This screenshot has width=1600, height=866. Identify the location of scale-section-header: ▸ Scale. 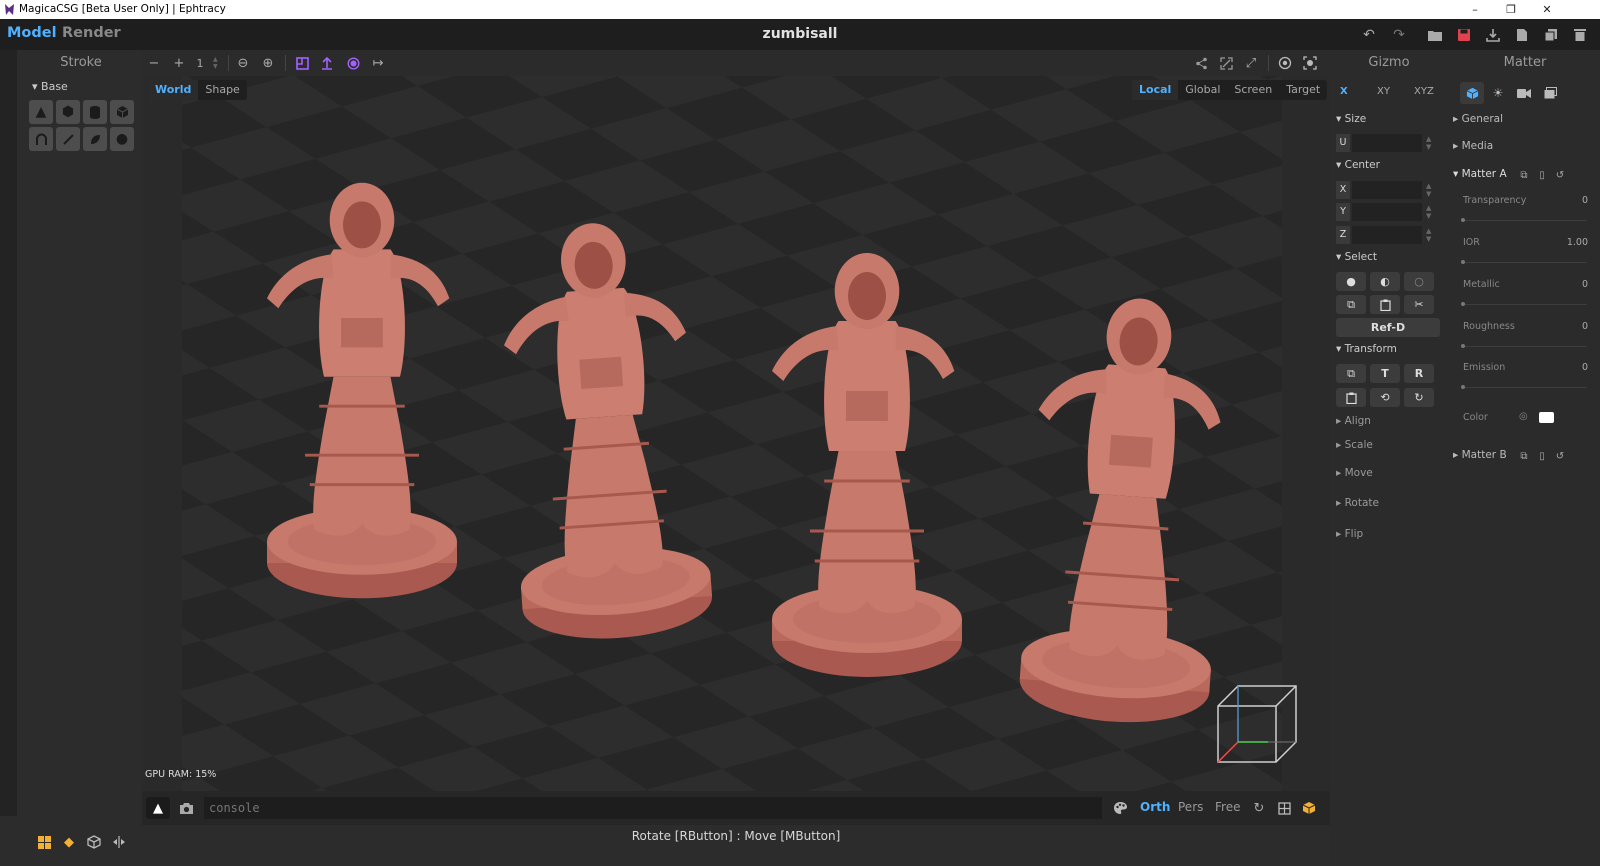
(1354, 445).